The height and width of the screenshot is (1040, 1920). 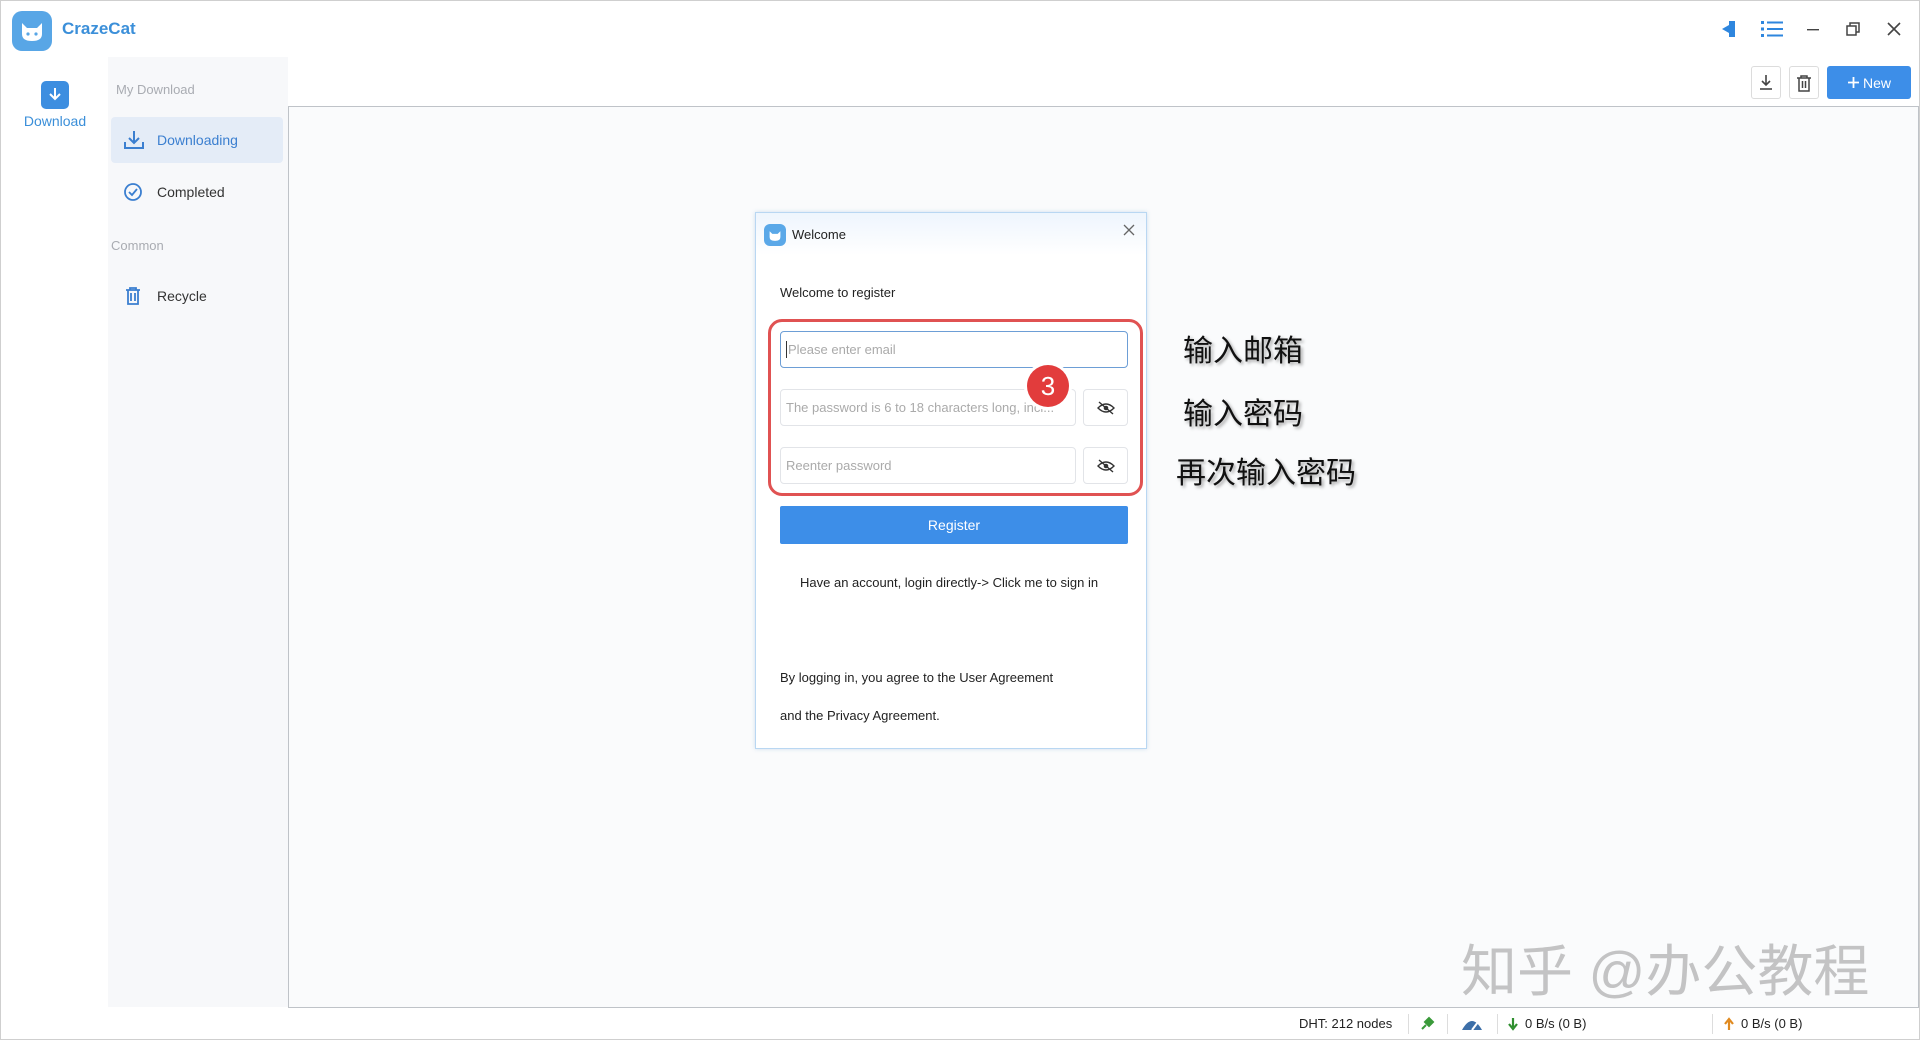 I want to click on arrow-down-icon, so click(x=1513, y=1024).